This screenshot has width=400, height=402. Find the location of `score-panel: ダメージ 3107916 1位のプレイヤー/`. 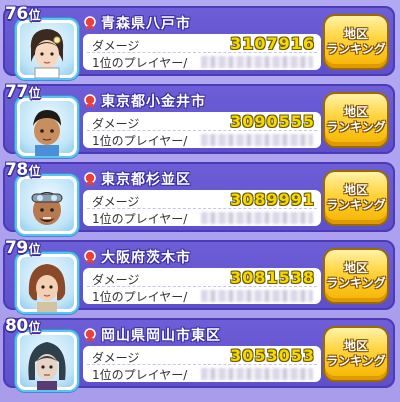

score-panel: ダメージ 3107916 1位のプレイヤー/ is located at coordinates (202, 52).